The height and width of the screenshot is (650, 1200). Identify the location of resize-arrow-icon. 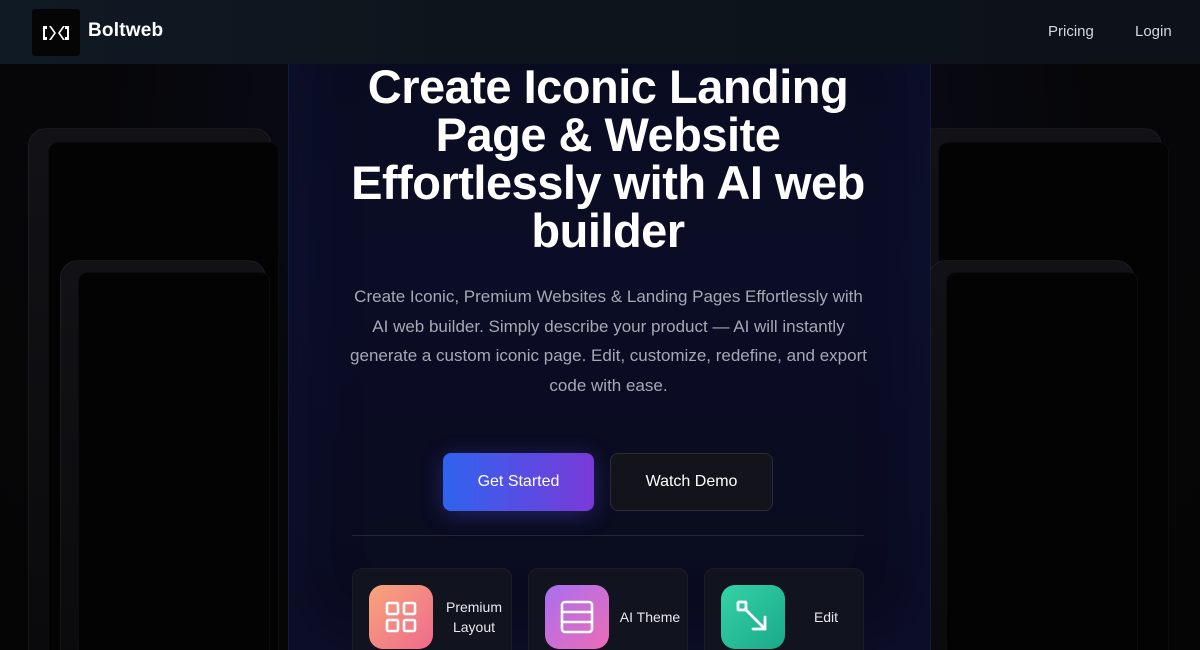
(753, 617).